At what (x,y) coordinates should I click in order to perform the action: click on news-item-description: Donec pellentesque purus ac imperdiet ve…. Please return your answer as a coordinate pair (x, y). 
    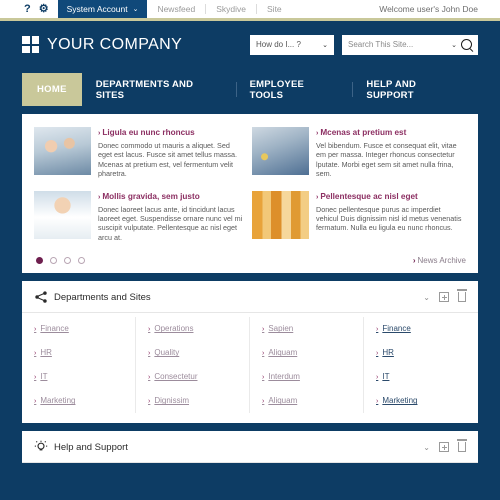
    Looking at the image, I should click on (389, 218).